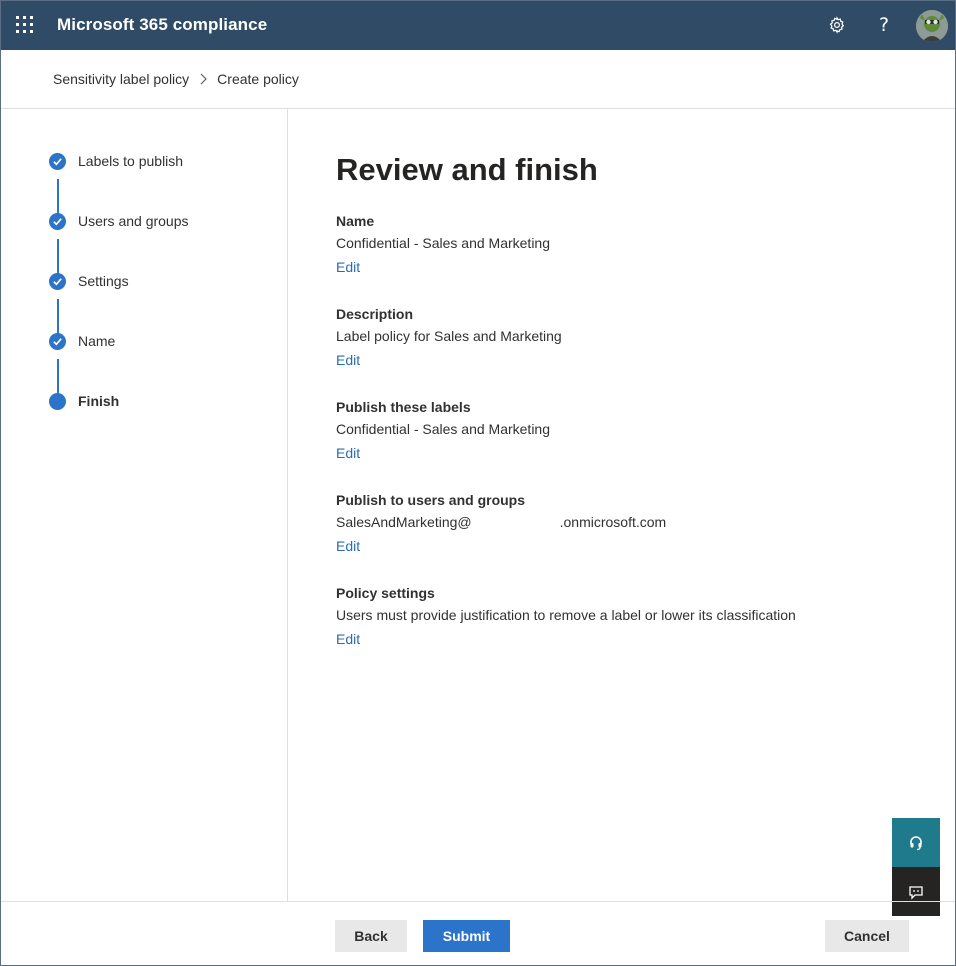  I want to click on edit-users-groups-link: Edit, so click(348, 546).